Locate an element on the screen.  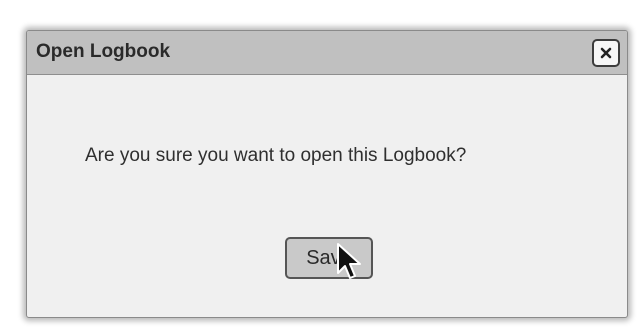
close-icon is located at coordinates (606, 53).